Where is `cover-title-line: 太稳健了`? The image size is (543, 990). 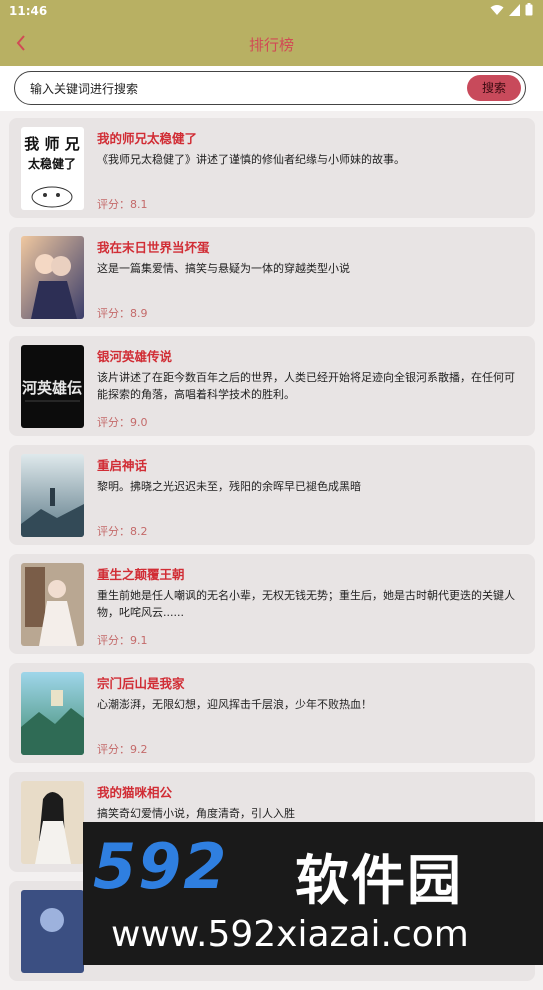
cover-title-line: 太稳健了 is located at coordinates (52, 163).